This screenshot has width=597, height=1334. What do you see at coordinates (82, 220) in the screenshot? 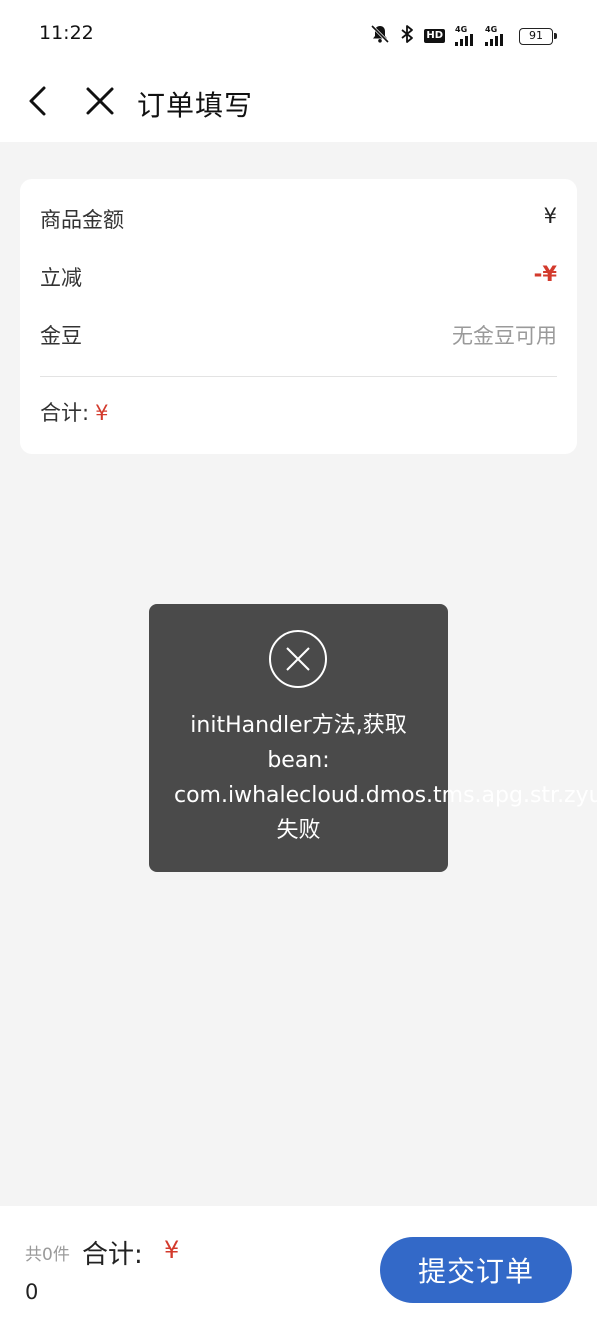
I see `goods-amount-label: 商品金额` at bounding box center [82, 220].